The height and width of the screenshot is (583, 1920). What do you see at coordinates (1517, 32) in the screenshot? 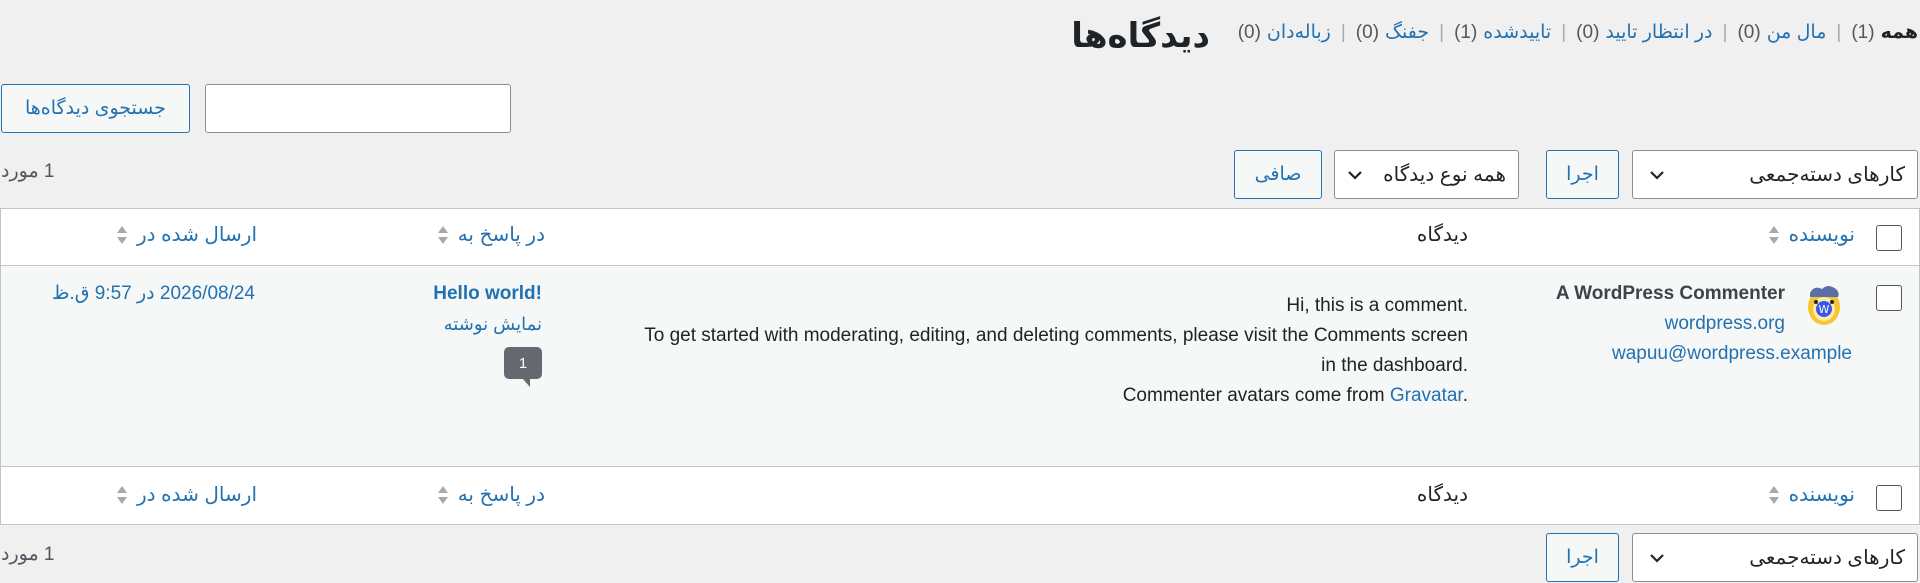
I see `filter-approved-label: تاییدشده` at bounding box center [1517, 32].